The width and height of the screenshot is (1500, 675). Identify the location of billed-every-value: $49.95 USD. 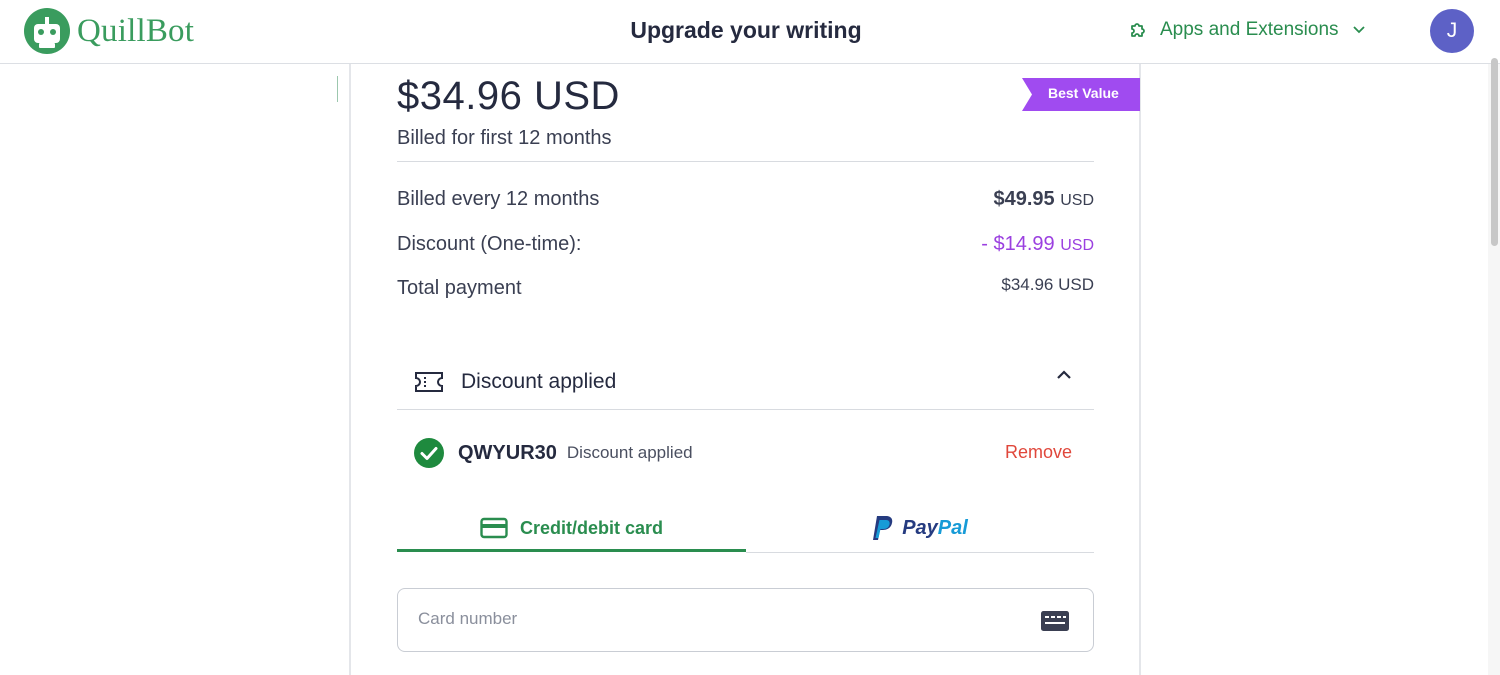
(1043, 199).